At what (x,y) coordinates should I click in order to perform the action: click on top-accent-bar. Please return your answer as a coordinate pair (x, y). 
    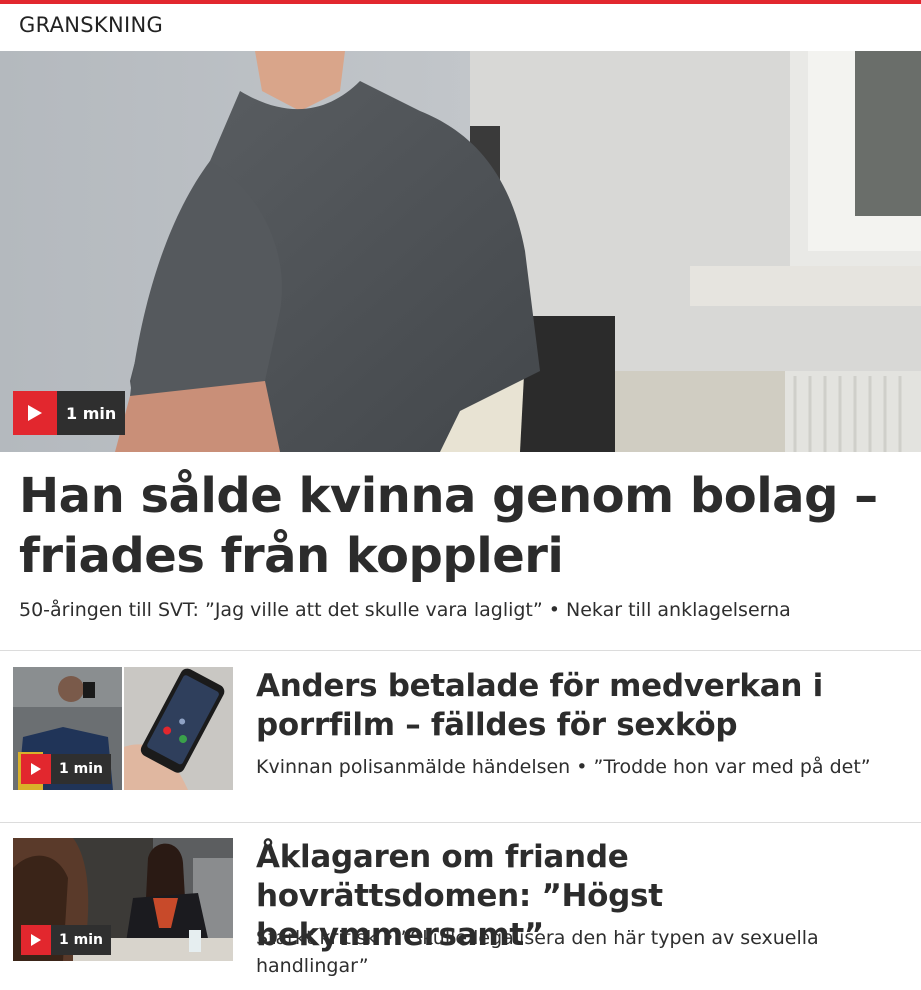
    Looking at the image, I should click on (460, 2).